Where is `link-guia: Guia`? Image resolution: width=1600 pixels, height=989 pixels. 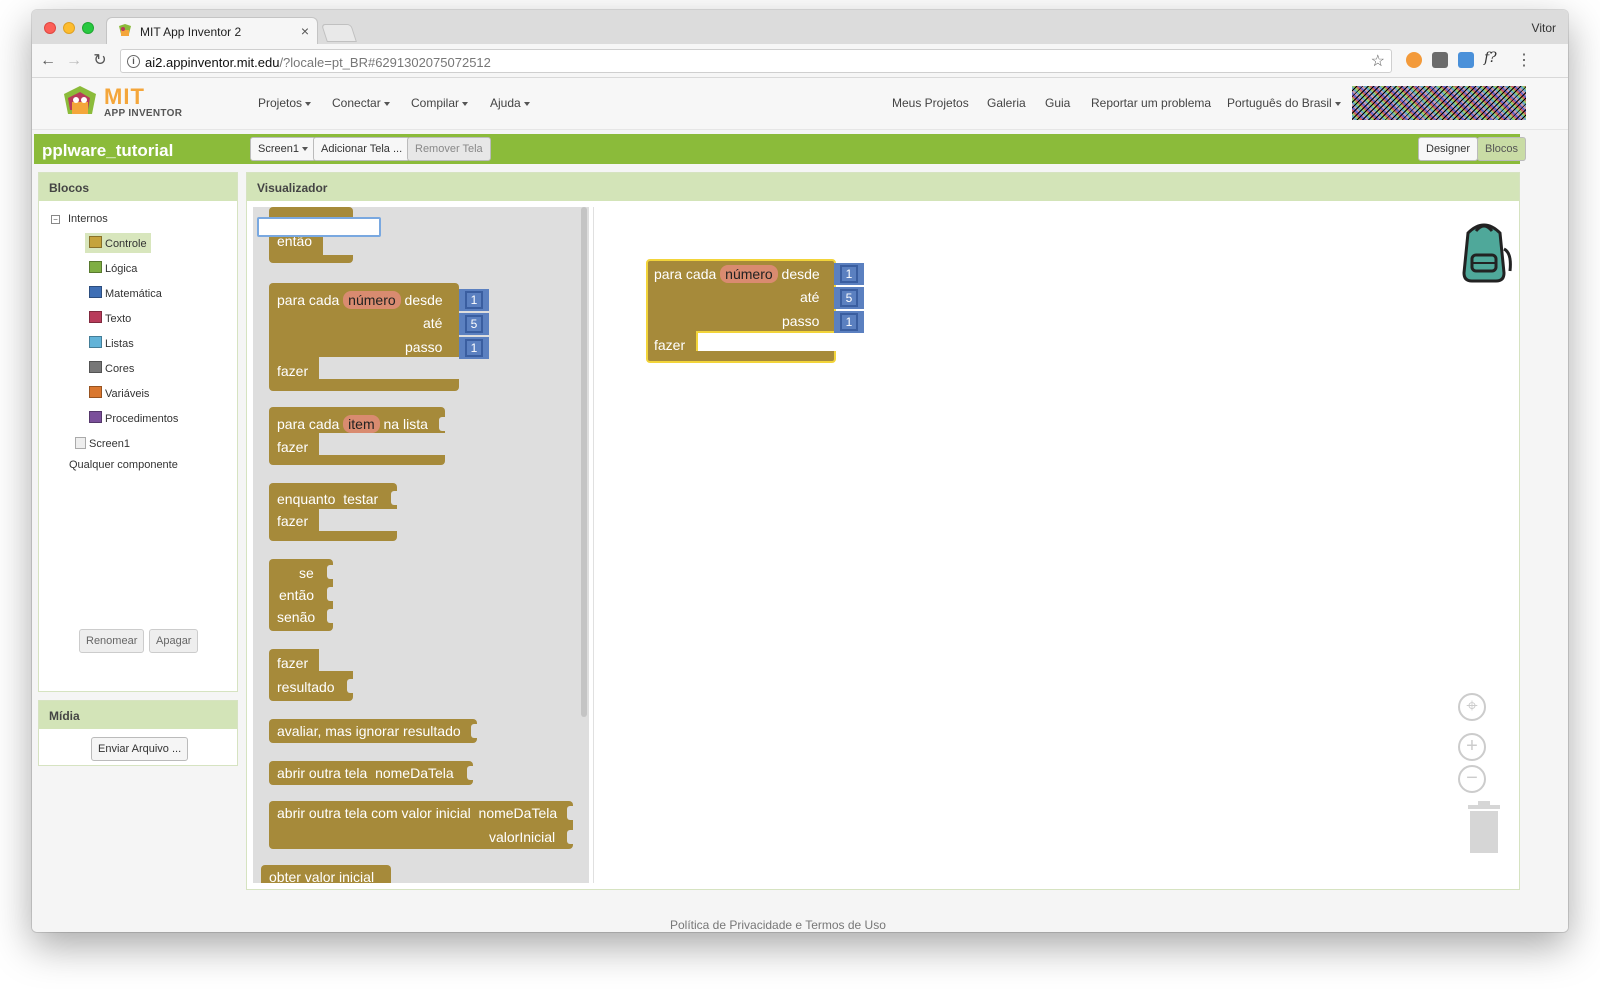
link-guia: Guia is located at coordinates (1057, 103).